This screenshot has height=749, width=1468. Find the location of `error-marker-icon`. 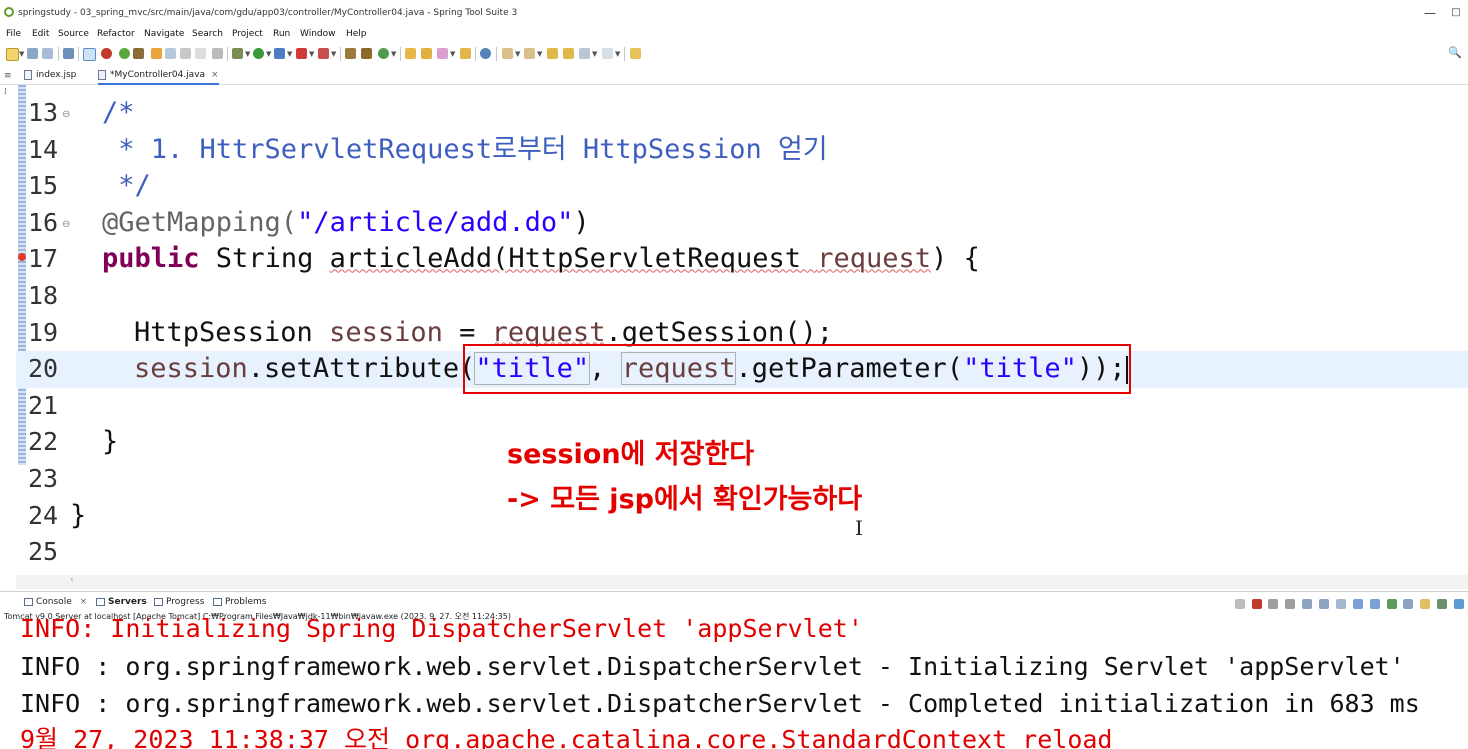

error-marker-icon is located at coordinates (22, 257).